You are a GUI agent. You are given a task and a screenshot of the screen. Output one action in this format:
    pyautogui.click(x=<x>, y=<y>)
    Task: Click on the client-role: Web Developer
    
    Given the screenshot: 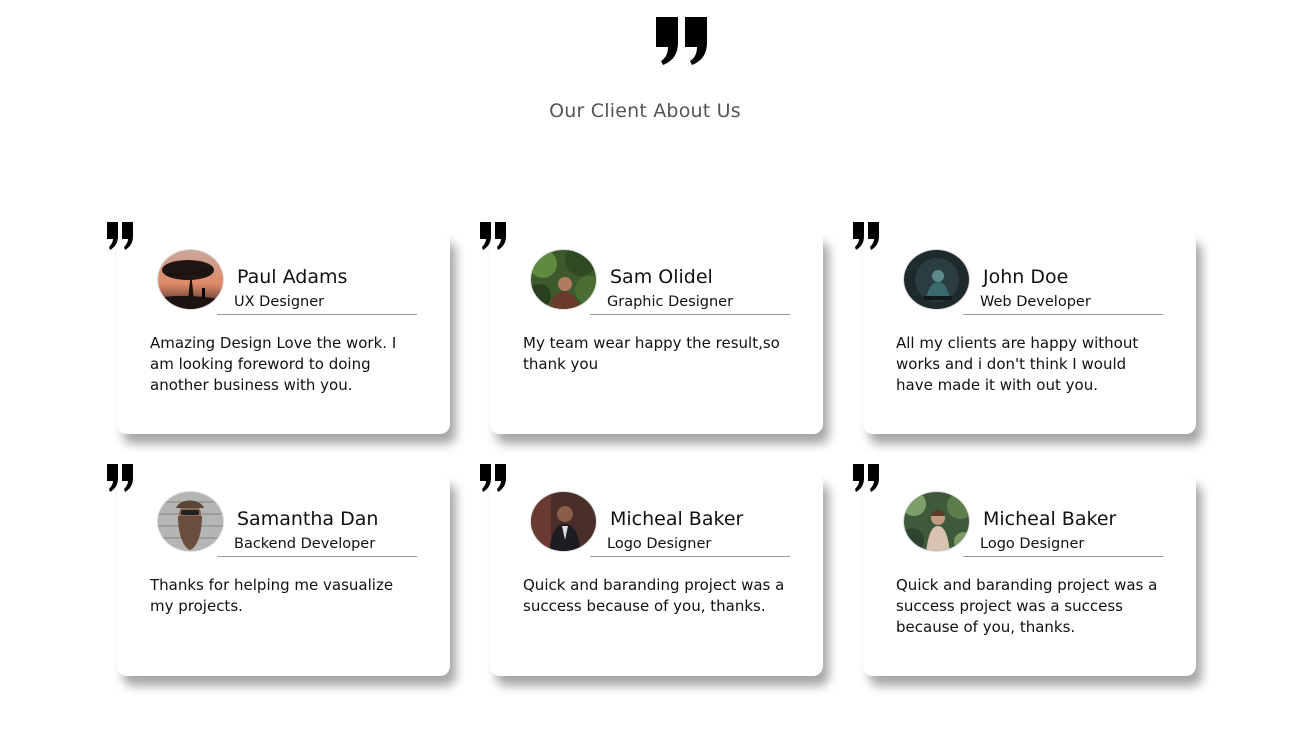 What is the action you would take?
    pyautogui.click(x=1035, y=302)
    